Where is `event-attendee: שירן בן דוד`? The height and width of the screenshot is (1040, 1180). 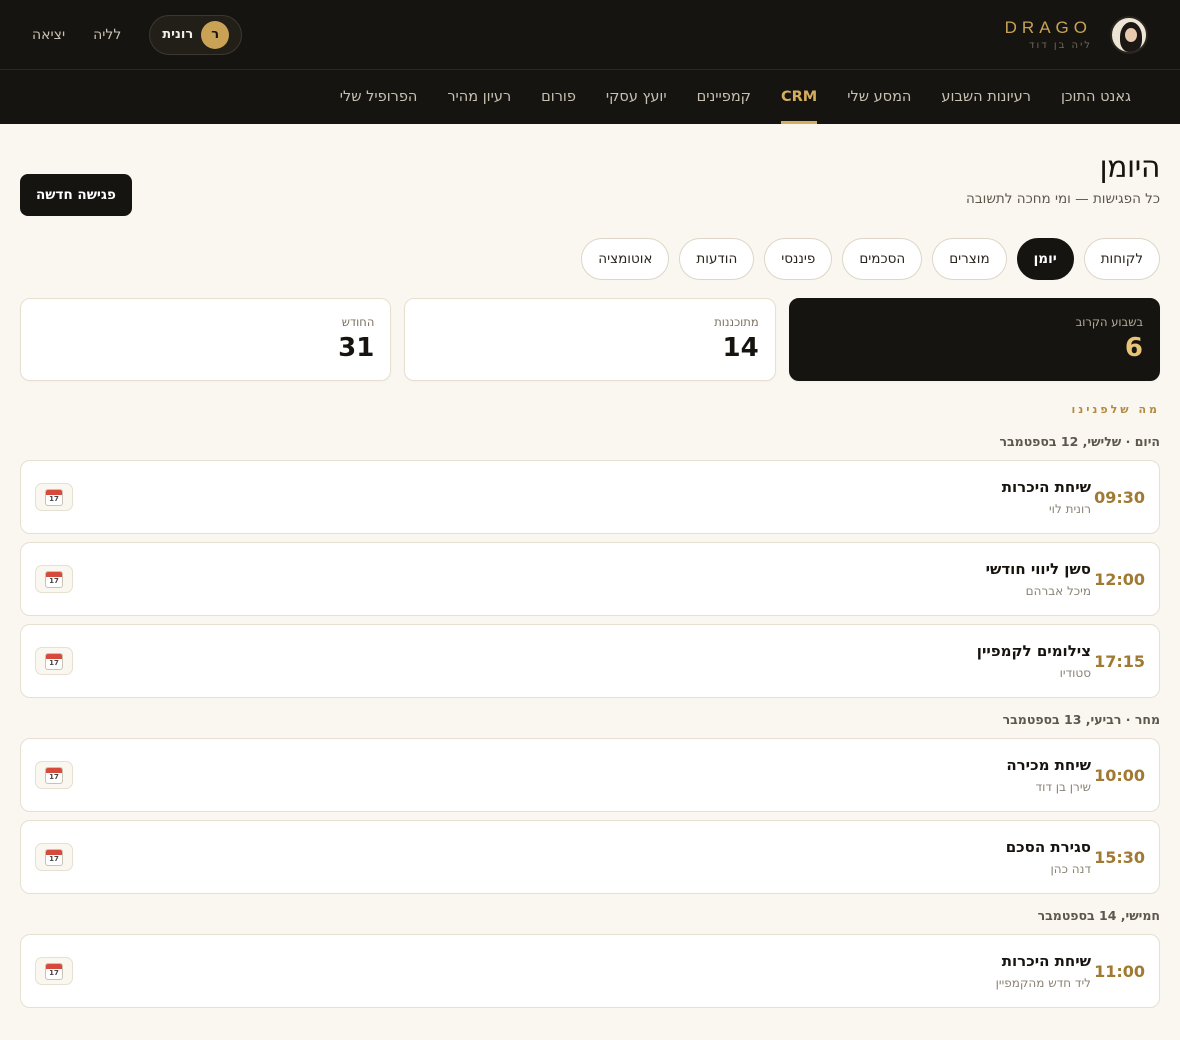
event-attendee: שירן בן דוד is located at coordinates (1063, 787).